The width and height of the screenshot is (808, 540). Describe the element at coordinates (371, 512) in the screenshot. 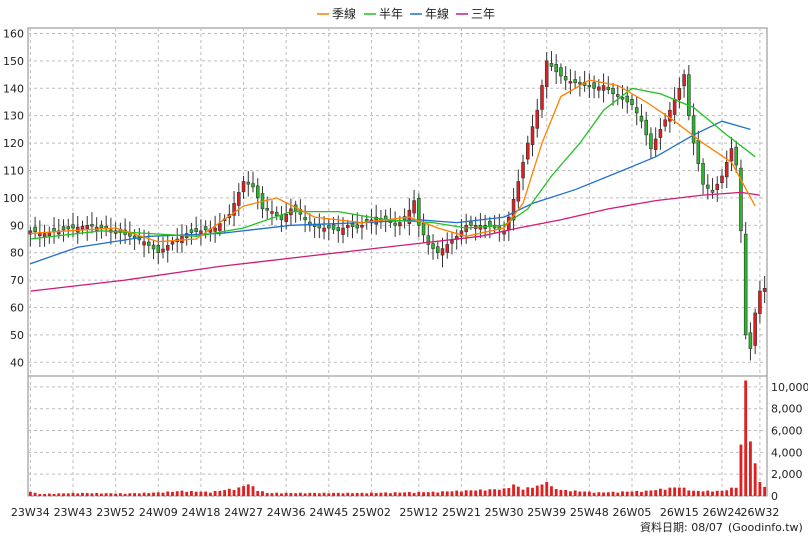

I see `x-tick-label: 25W02` at that location.